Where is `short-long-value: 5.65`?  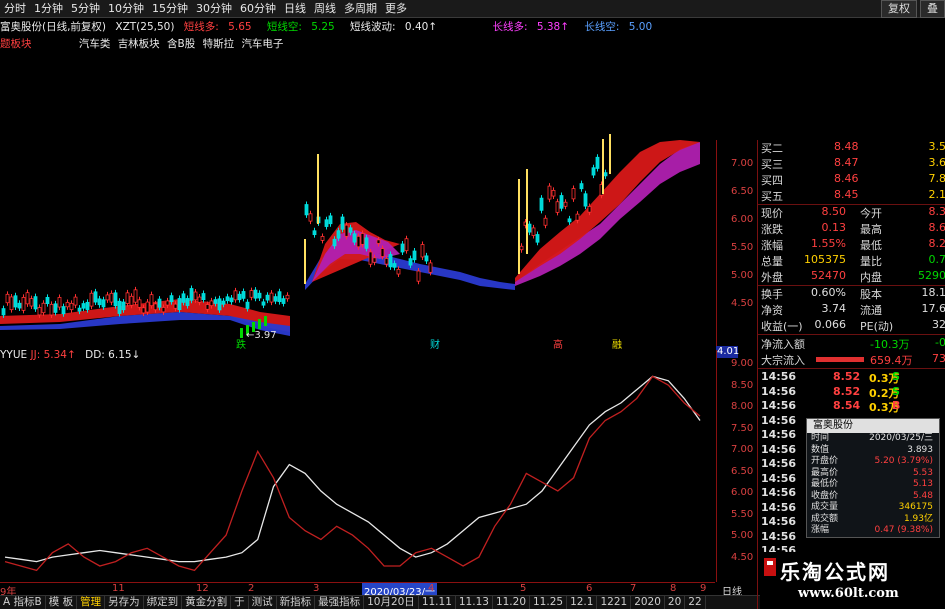
short-long-value: 5.65 is located at coordinates (240, 27).